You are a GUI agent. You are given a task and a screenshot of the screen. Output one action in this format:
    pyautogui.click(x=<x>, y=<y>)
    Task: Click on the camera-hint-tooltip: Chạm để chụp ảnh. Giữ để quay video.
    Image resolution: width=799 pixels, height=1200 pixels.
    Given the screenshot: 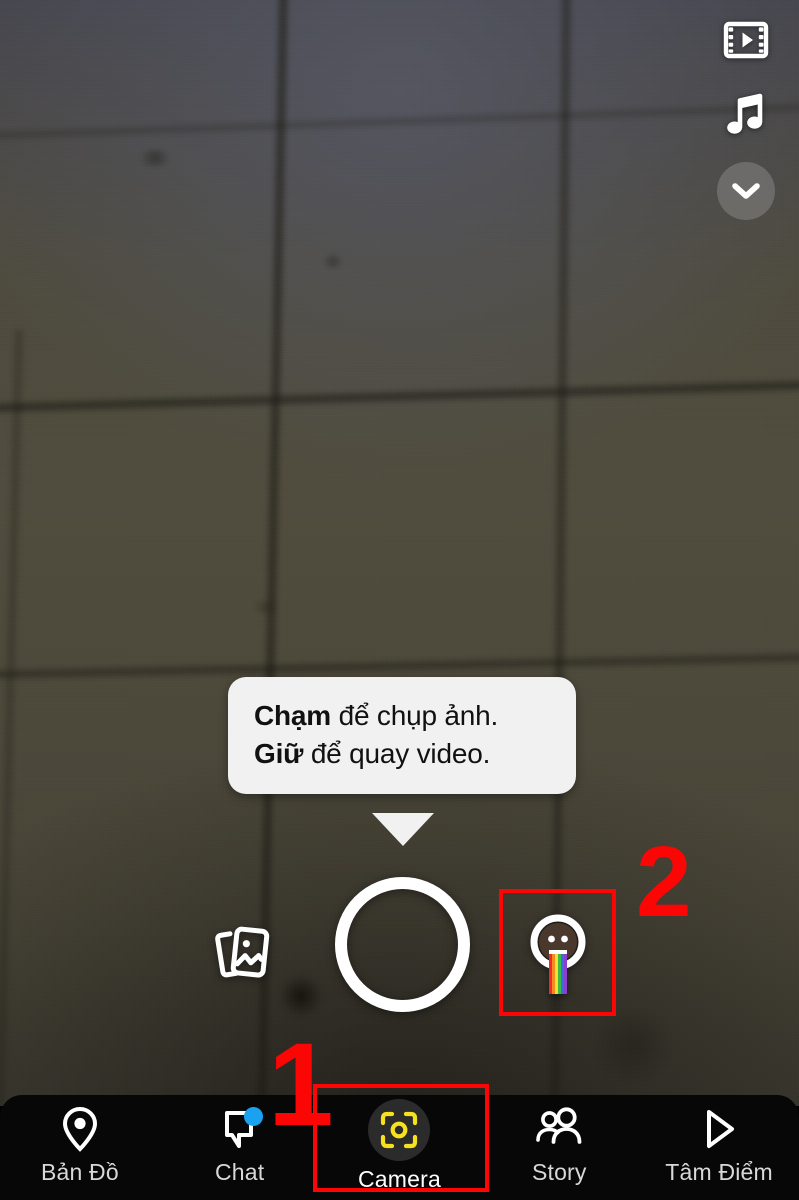 What is the action you would take?
    pyautogui.click(x=402, y=735)
    